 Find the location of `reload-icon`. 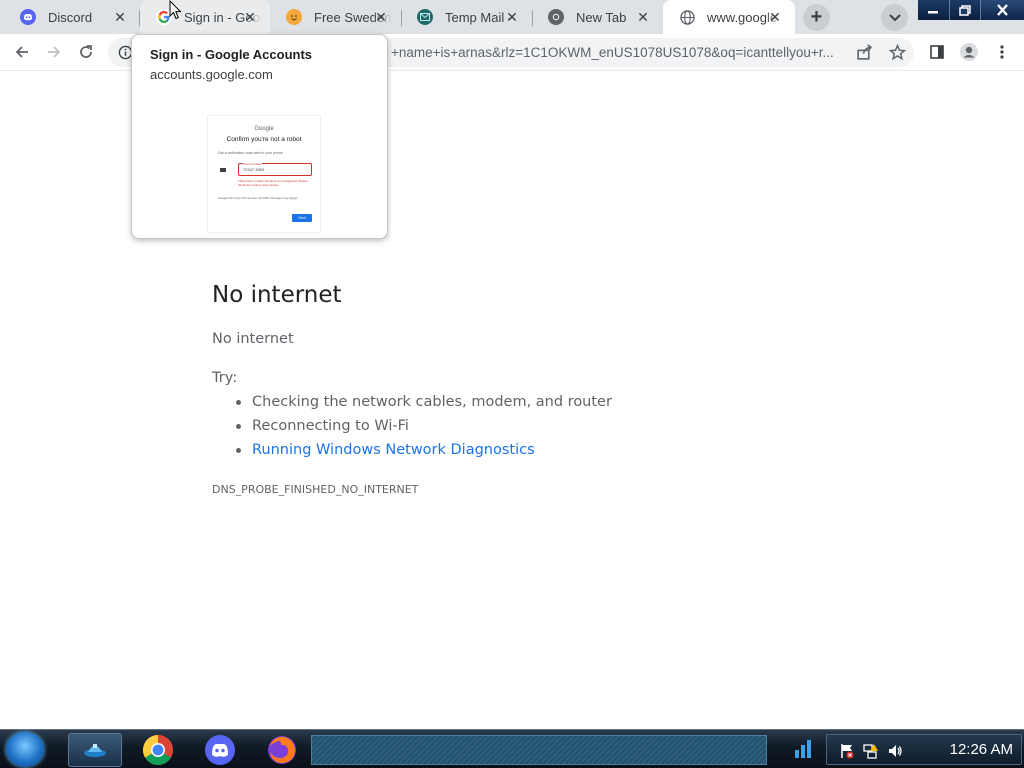

reload-icon is located at coordinates (86, 51).